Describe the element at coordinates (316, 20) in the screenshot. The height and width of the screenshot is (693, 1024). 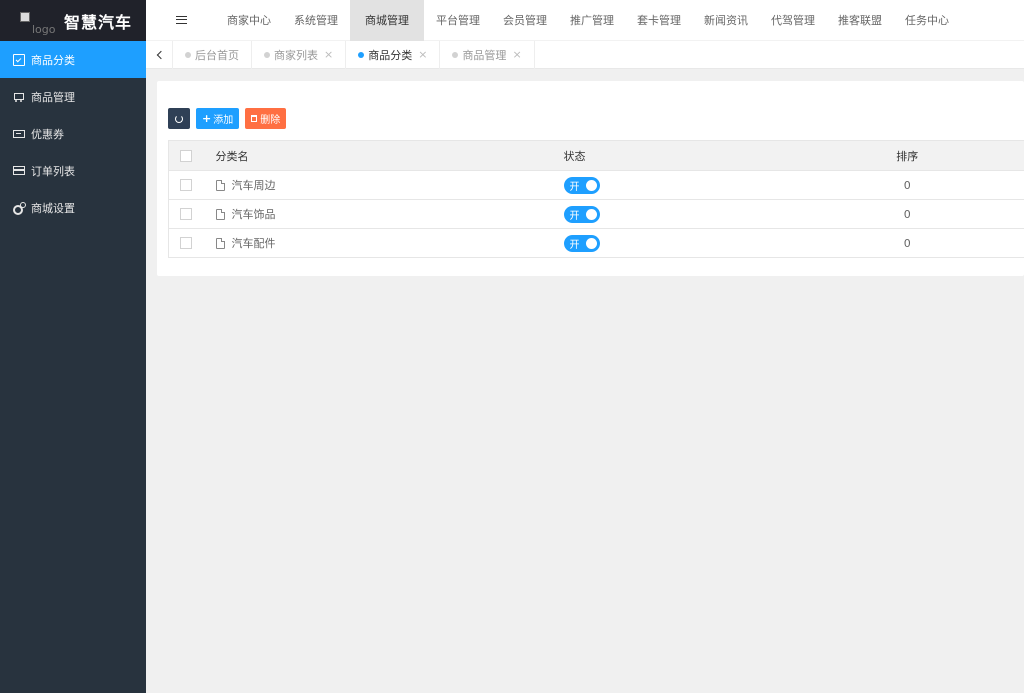
I see `nav-item-system-management: 系统管理` at that location.